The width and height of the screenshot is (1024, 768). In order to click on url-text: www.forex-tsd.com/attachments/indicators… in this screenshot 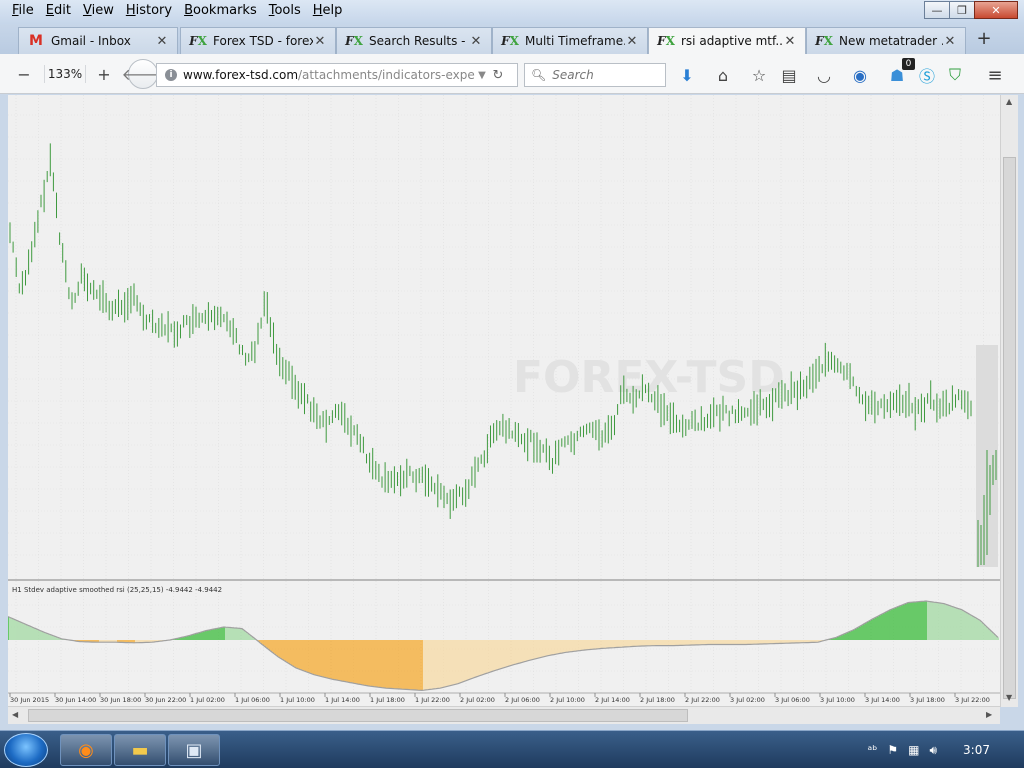, I will do `click(329, 75)`.